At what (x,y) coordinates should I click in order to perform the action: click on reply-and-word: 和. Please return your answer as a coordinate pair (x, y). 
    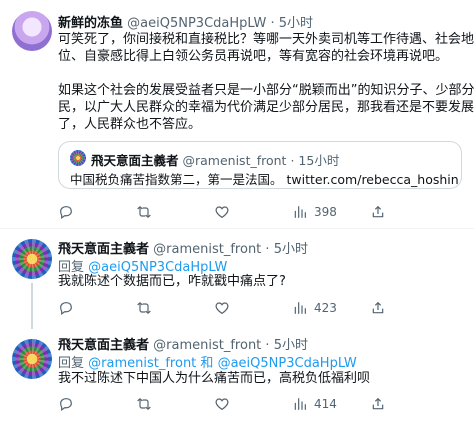
    Looking at the image, I should click on (207, 363).